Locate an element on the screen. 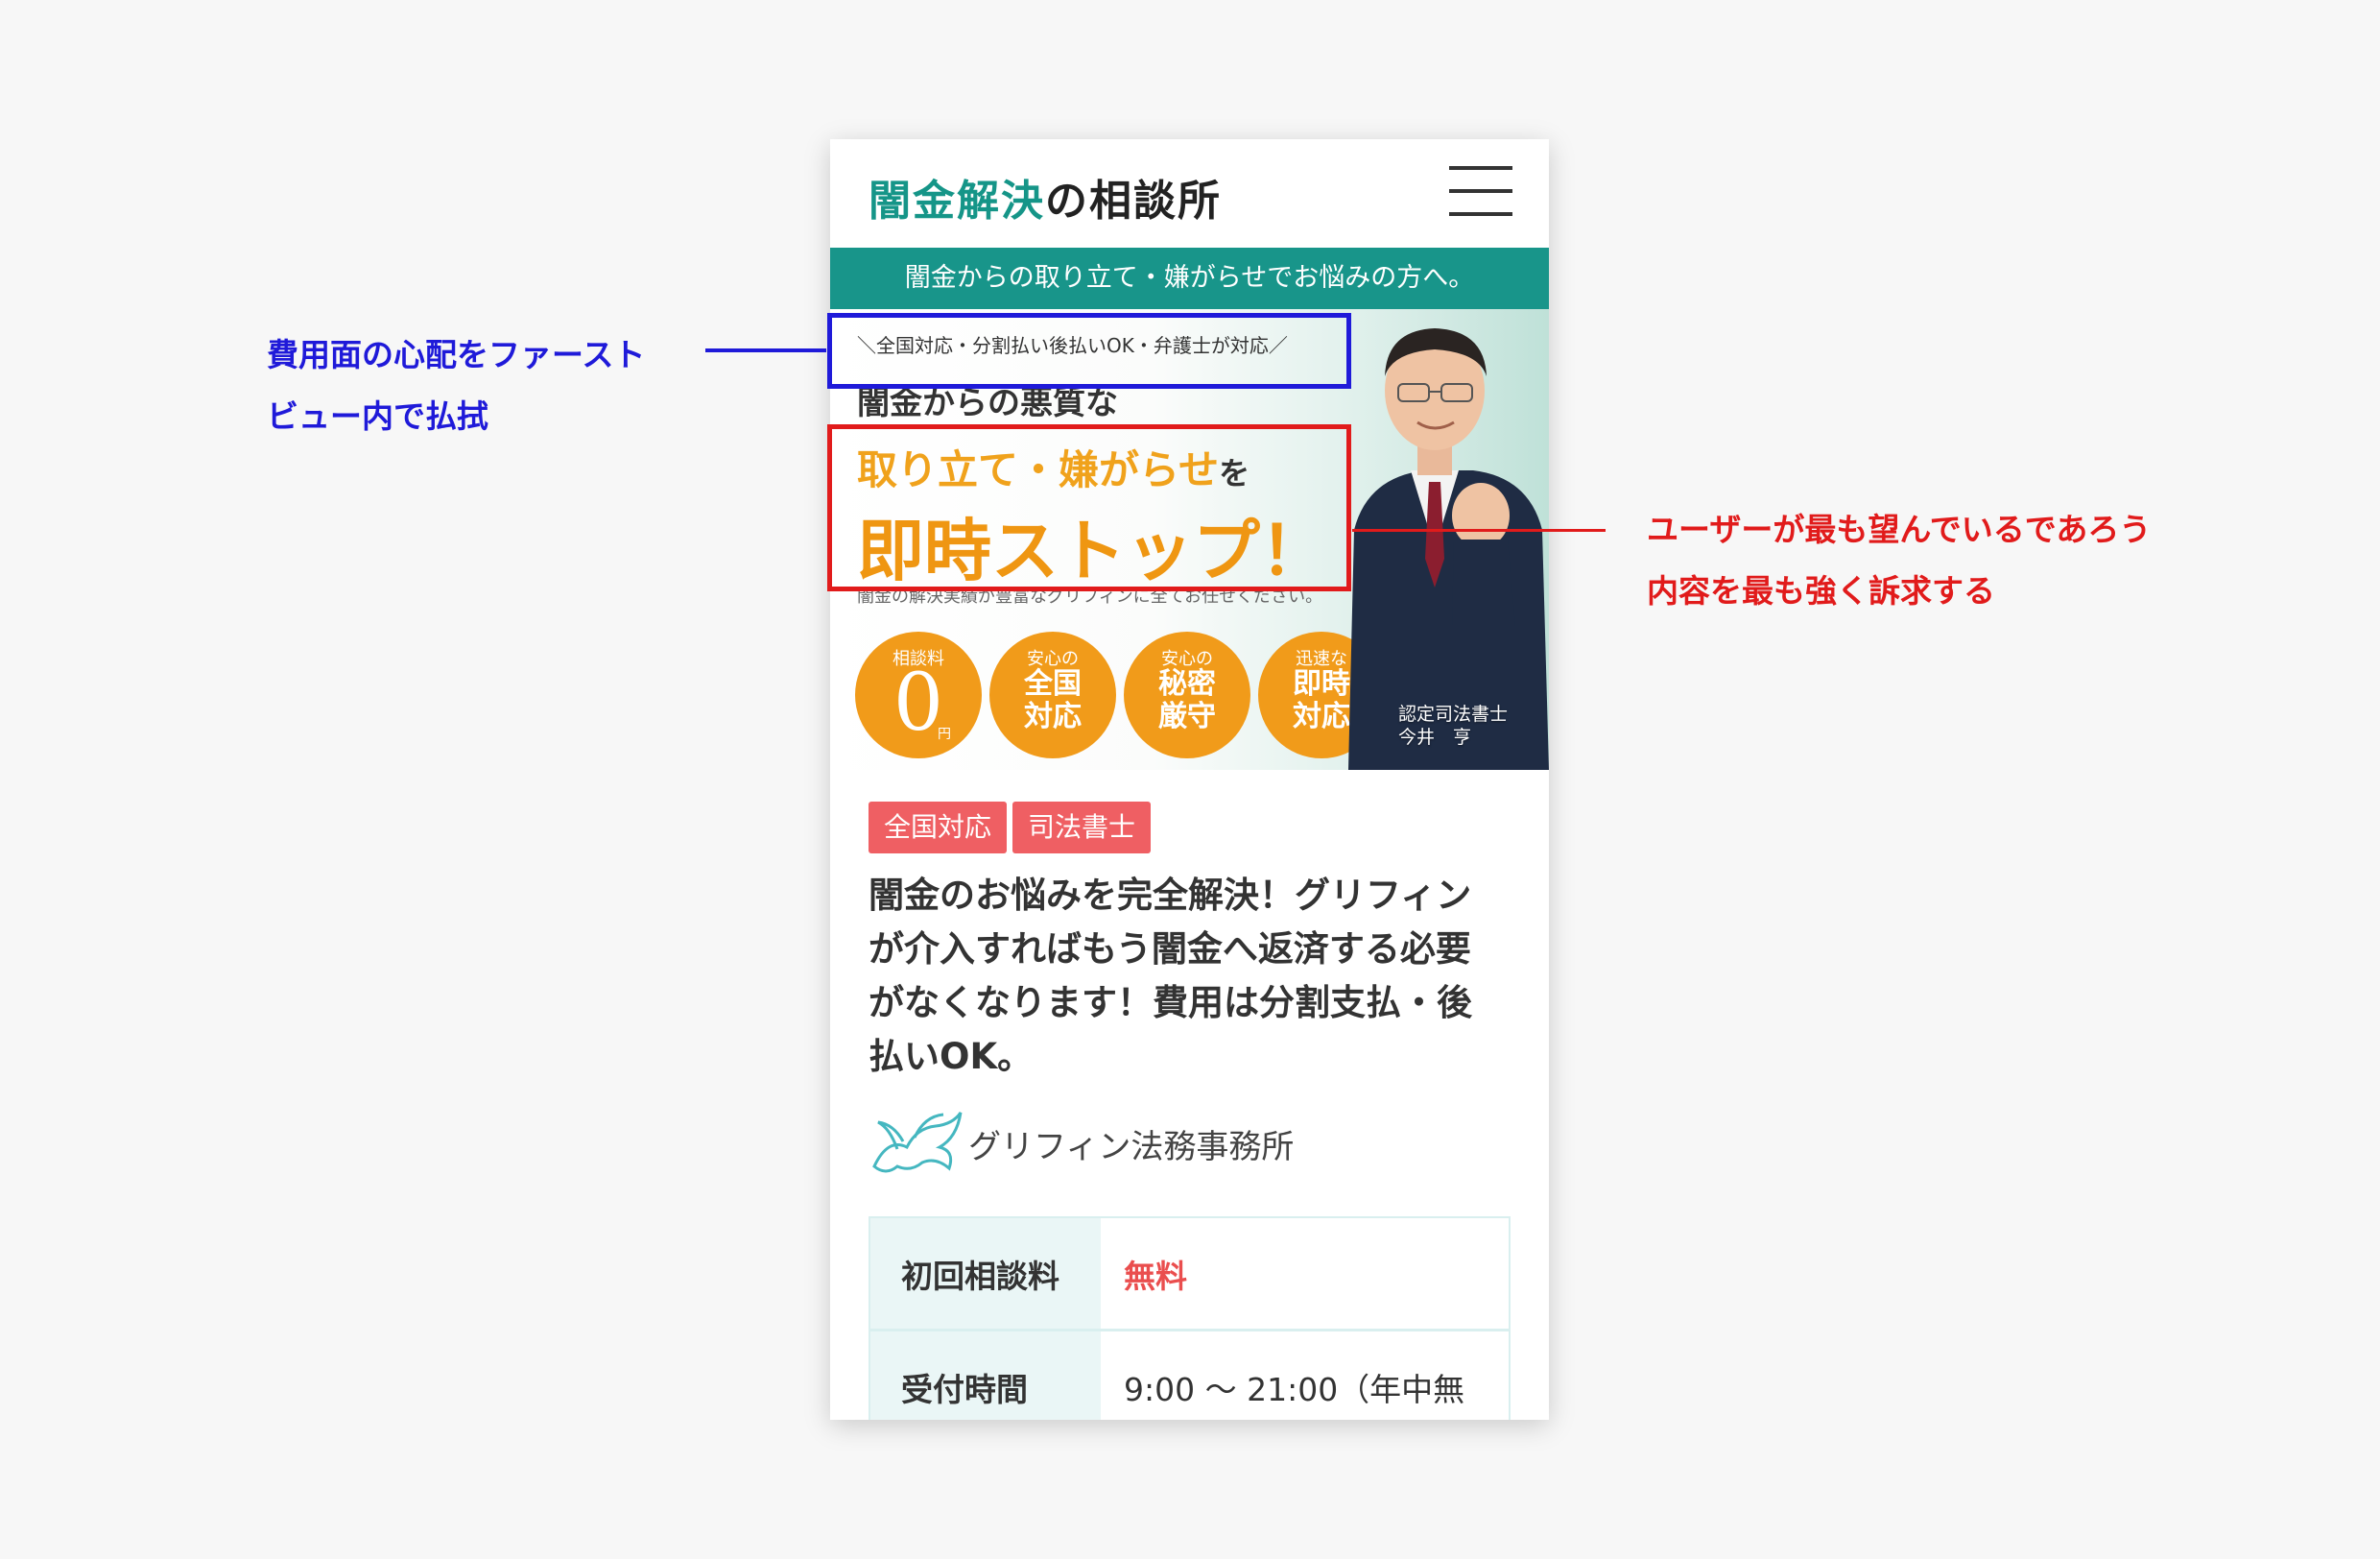 The height and width of the screenshot is (1559, 2380). lawyer-title: 認定司法書士 is located at coordinates (1454, 714).